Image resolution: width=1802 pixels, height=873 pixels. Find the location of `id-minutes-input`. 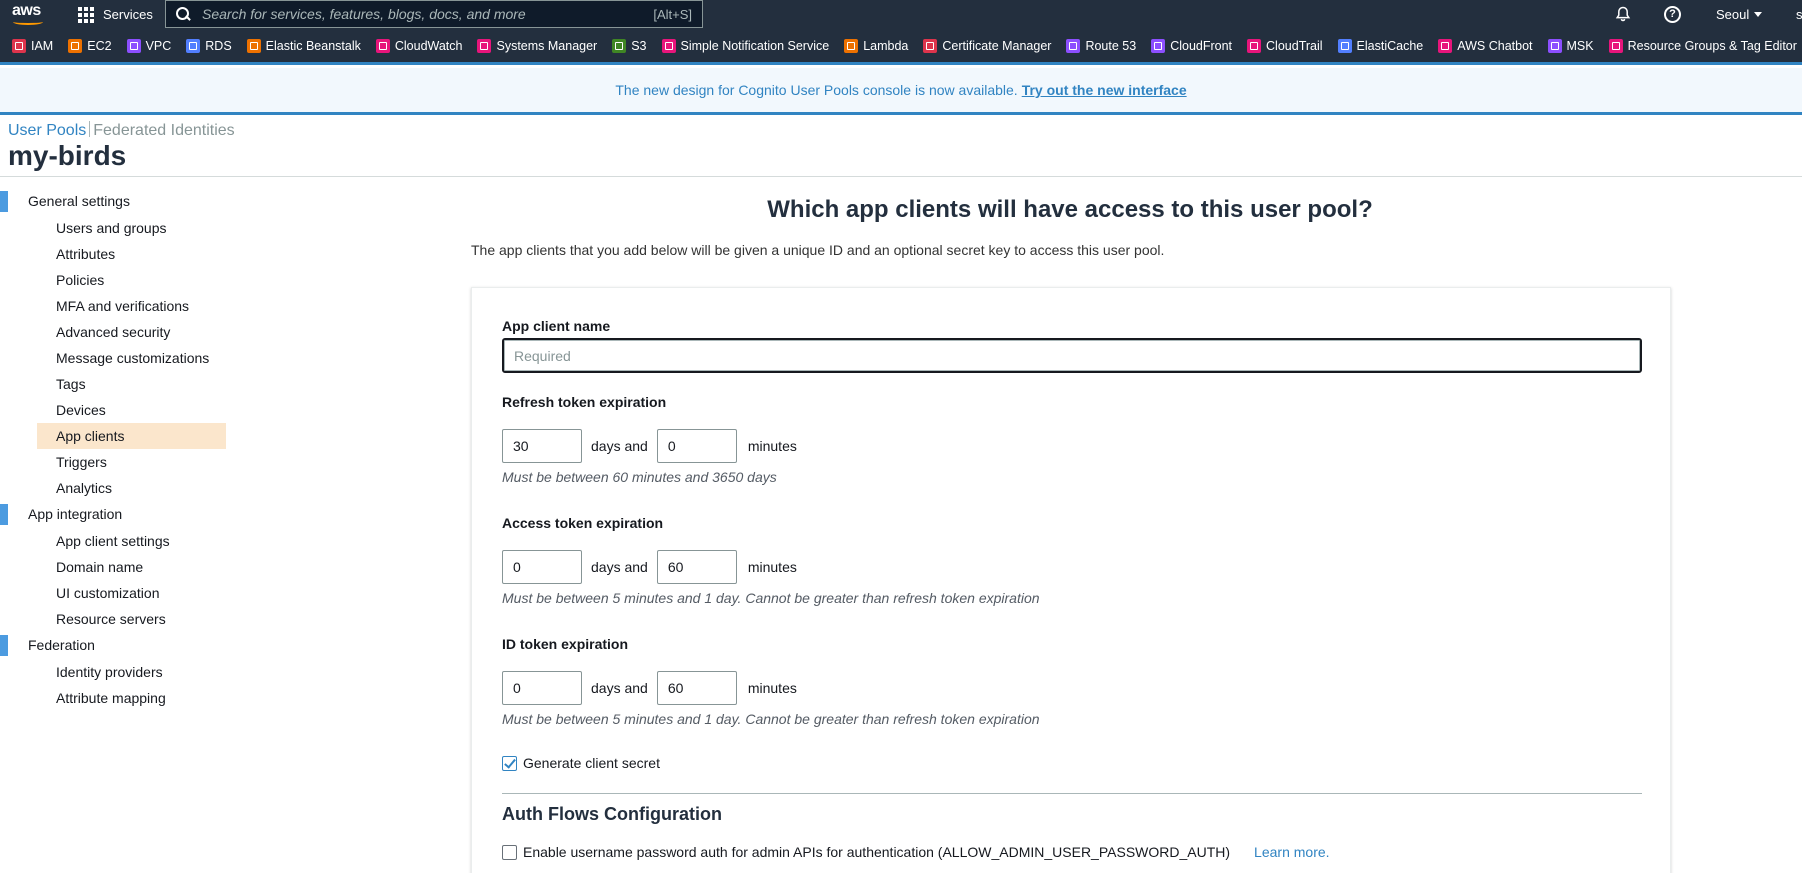

id-minutes-input is located at coordinates (696, 688).